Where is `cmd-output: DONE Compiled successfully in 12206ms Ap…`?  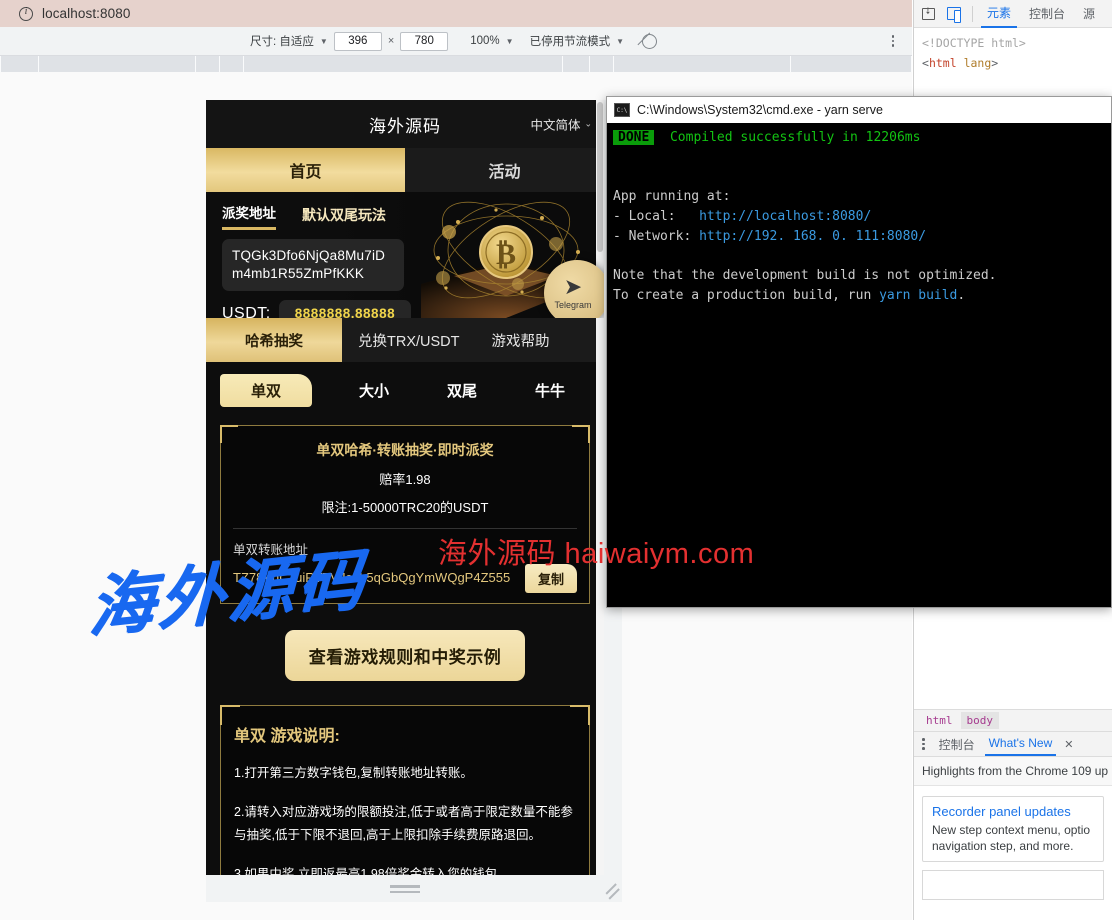
cmd-output: DONE Compiled successfully in 12206ms Ap… is located at coordinates (859, 217).